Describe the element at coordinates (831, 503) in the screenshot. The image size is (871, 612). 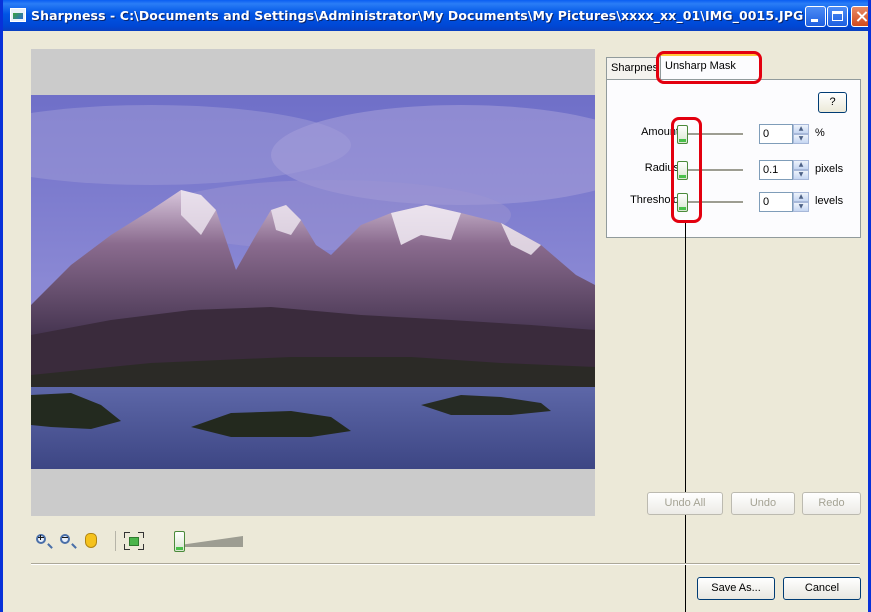
I see `redo-button: Redo` at that location.